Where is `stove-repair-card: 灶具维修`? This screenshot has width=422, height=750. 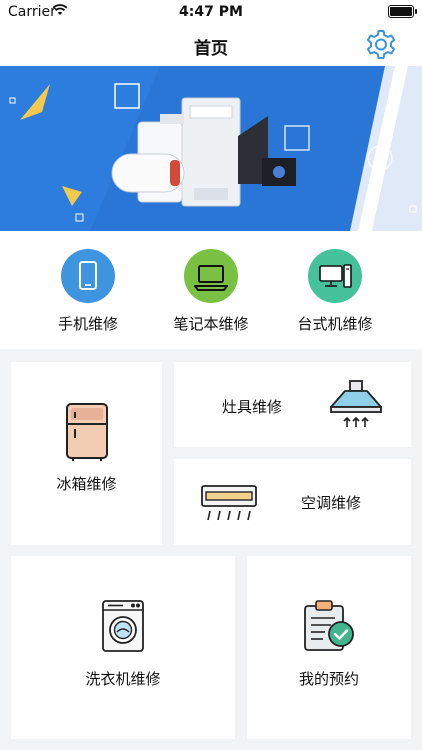
stove-repair-card: 灶具维修 is located at coordinates (292, 404).